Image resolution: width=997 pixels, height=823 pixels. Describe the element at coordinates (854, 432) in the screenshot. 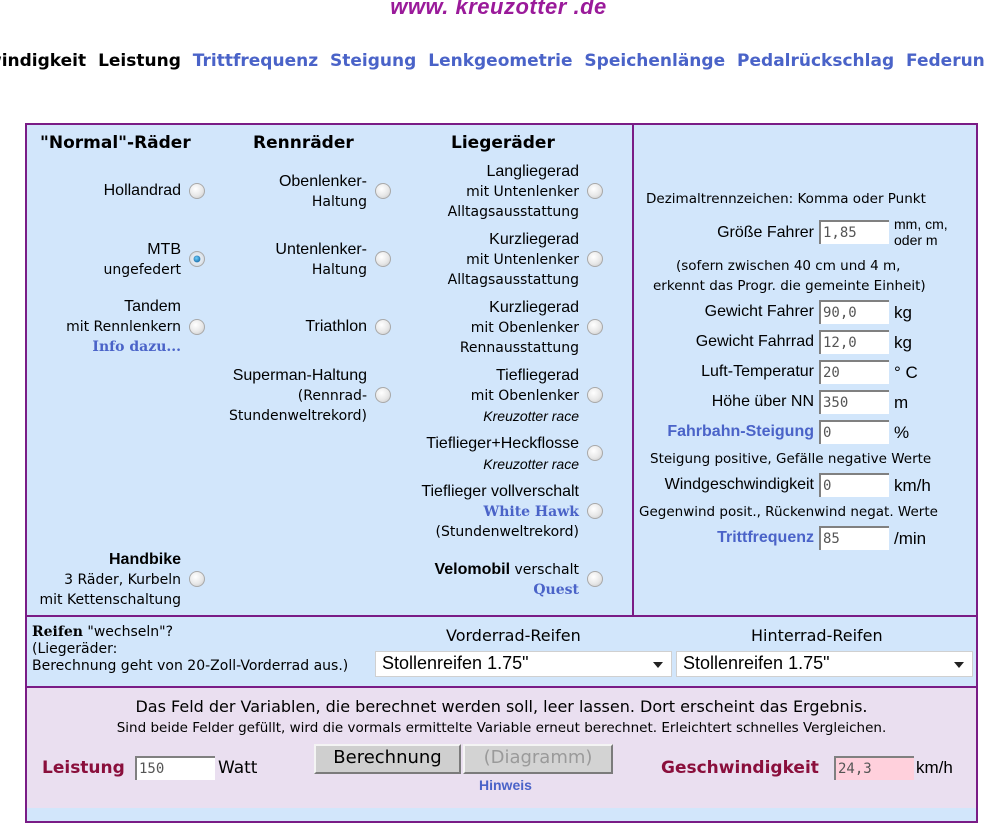

I see `slope-input` at that location.